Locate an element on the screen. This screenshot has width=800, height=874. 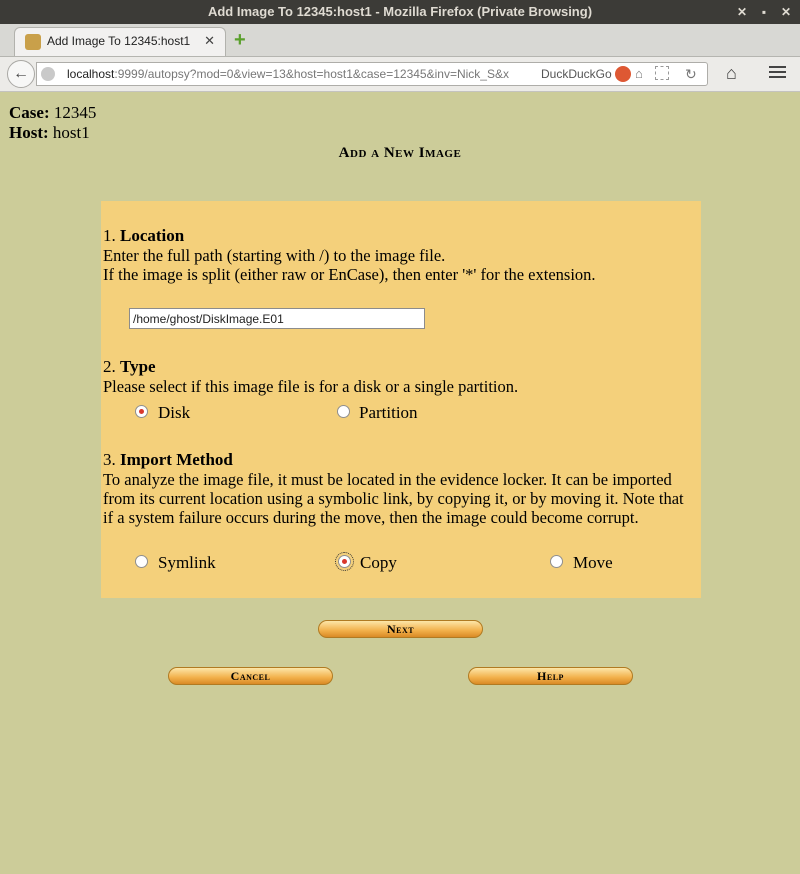
case-info: Case: 12345 is located at coordinates (52, 113).